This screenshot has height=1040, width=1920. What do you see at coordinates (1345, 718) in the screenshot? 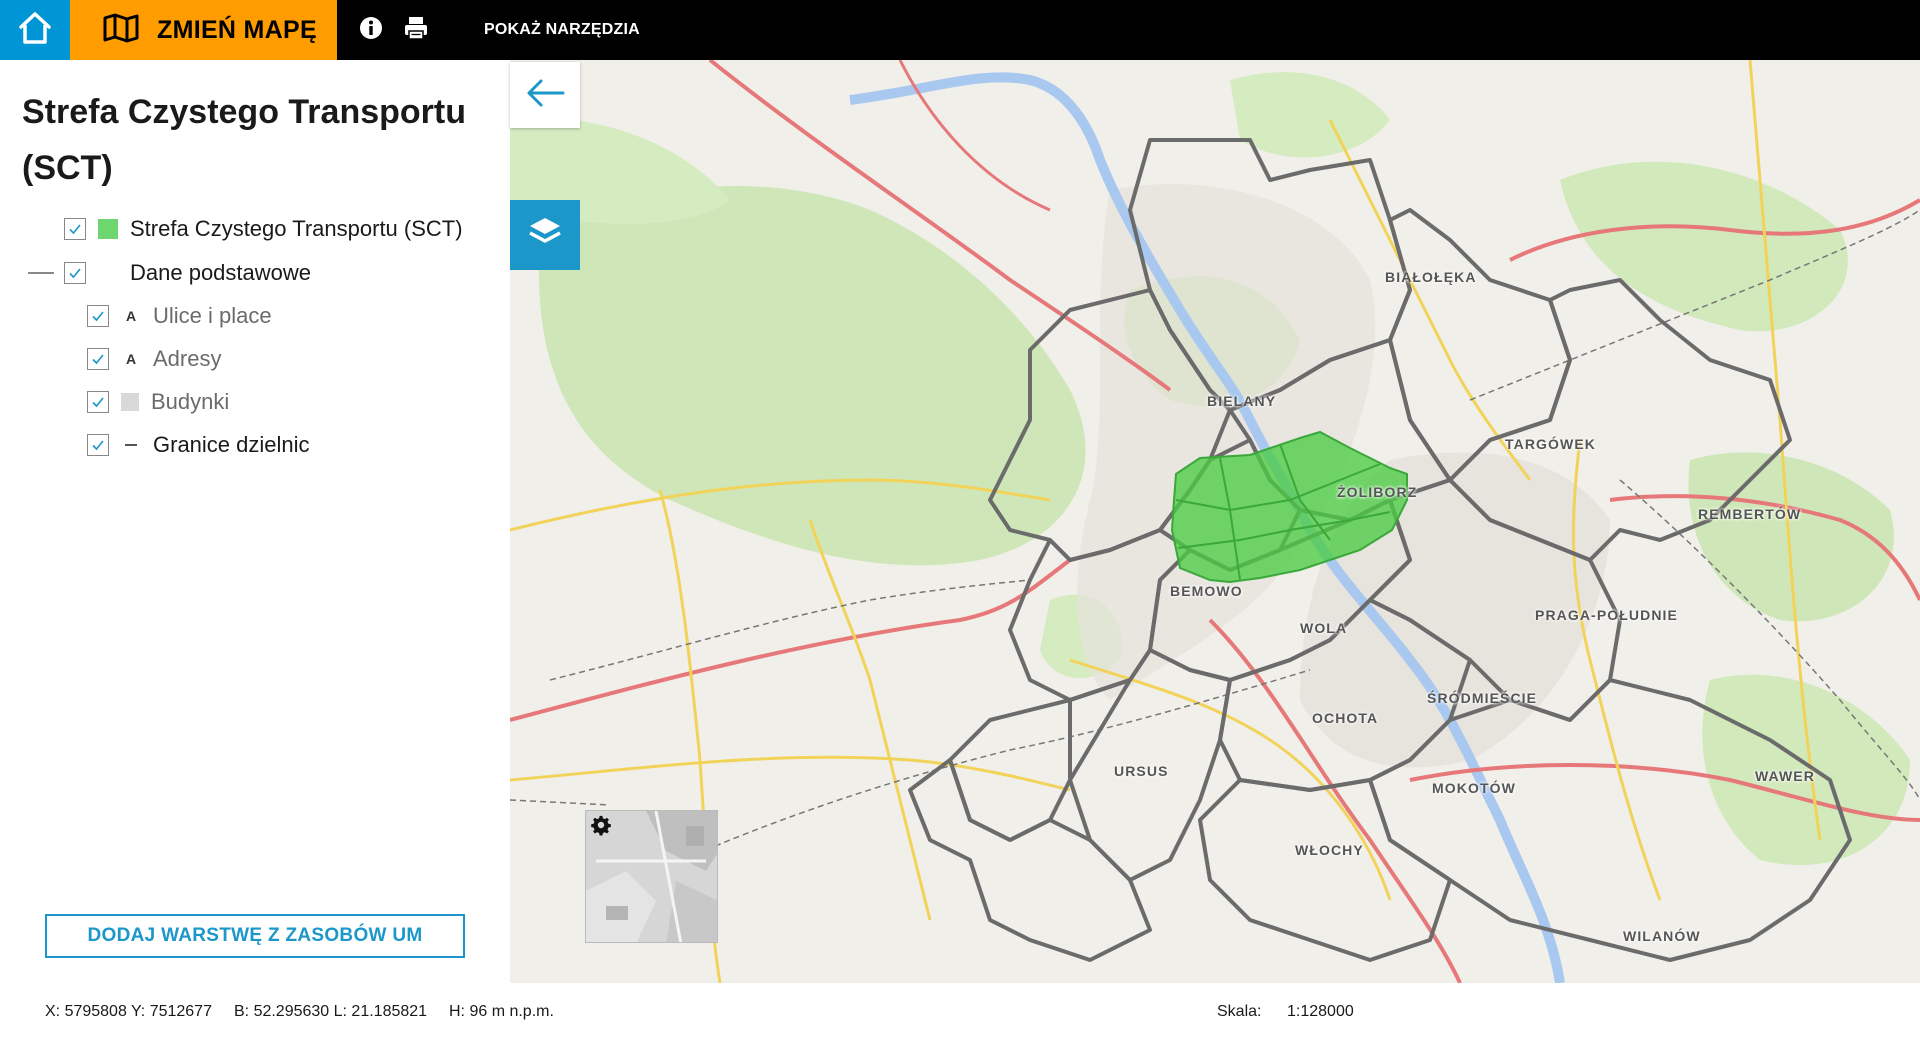
I see `district-label: OCHOTA` at bounding box center [1345, 718].